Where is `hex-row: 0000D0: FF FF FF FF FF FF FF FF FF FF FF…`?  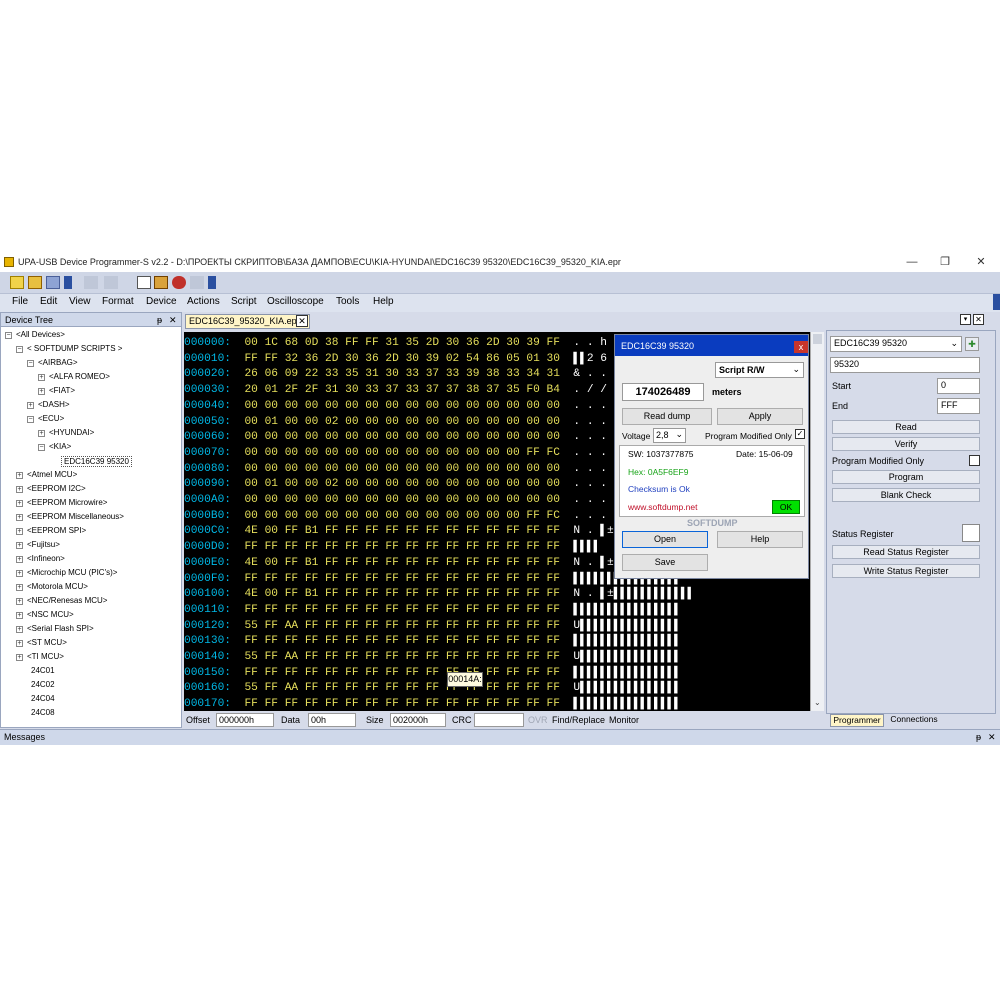
hex-row: 0000D0: FF FF FF FF FF FF FF FF FF FF FF… is located at coordinates (392, 548).